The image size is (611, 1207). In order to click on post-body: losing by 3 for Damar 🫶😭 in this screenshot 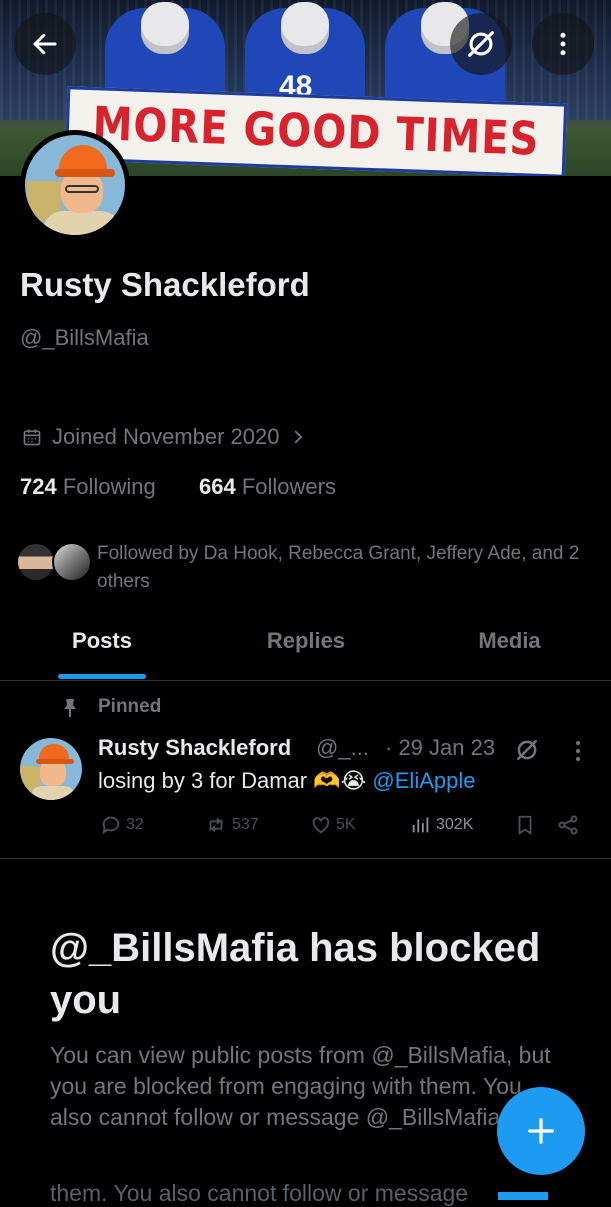, I will do `click(232, 780)`.